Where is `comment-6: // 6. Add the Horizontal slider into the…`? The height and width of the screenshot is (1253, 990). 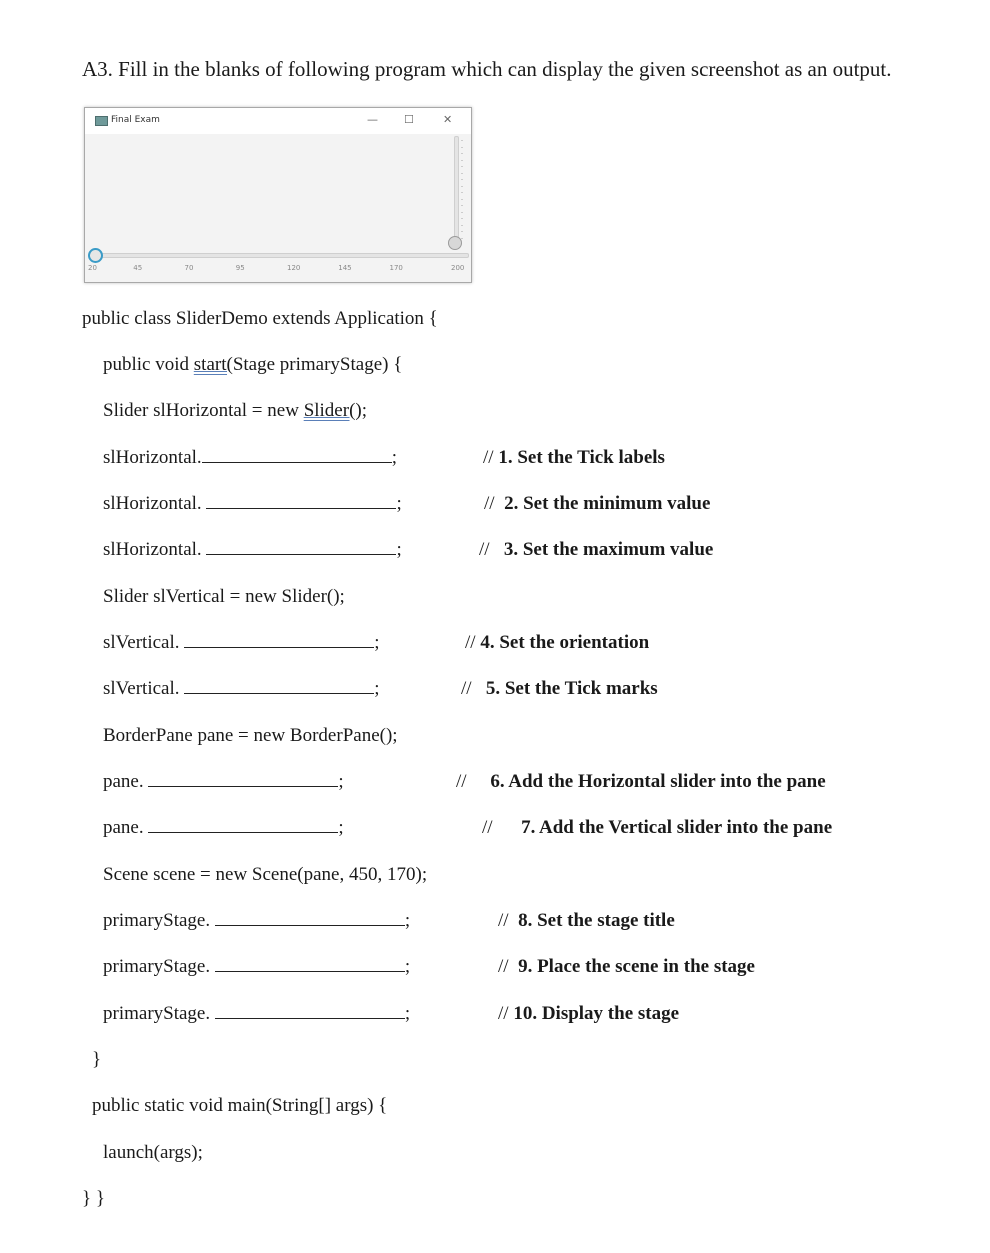 comment-6: // 6. Add the Horizontal slider into the… is located at coordinates (641, 781).